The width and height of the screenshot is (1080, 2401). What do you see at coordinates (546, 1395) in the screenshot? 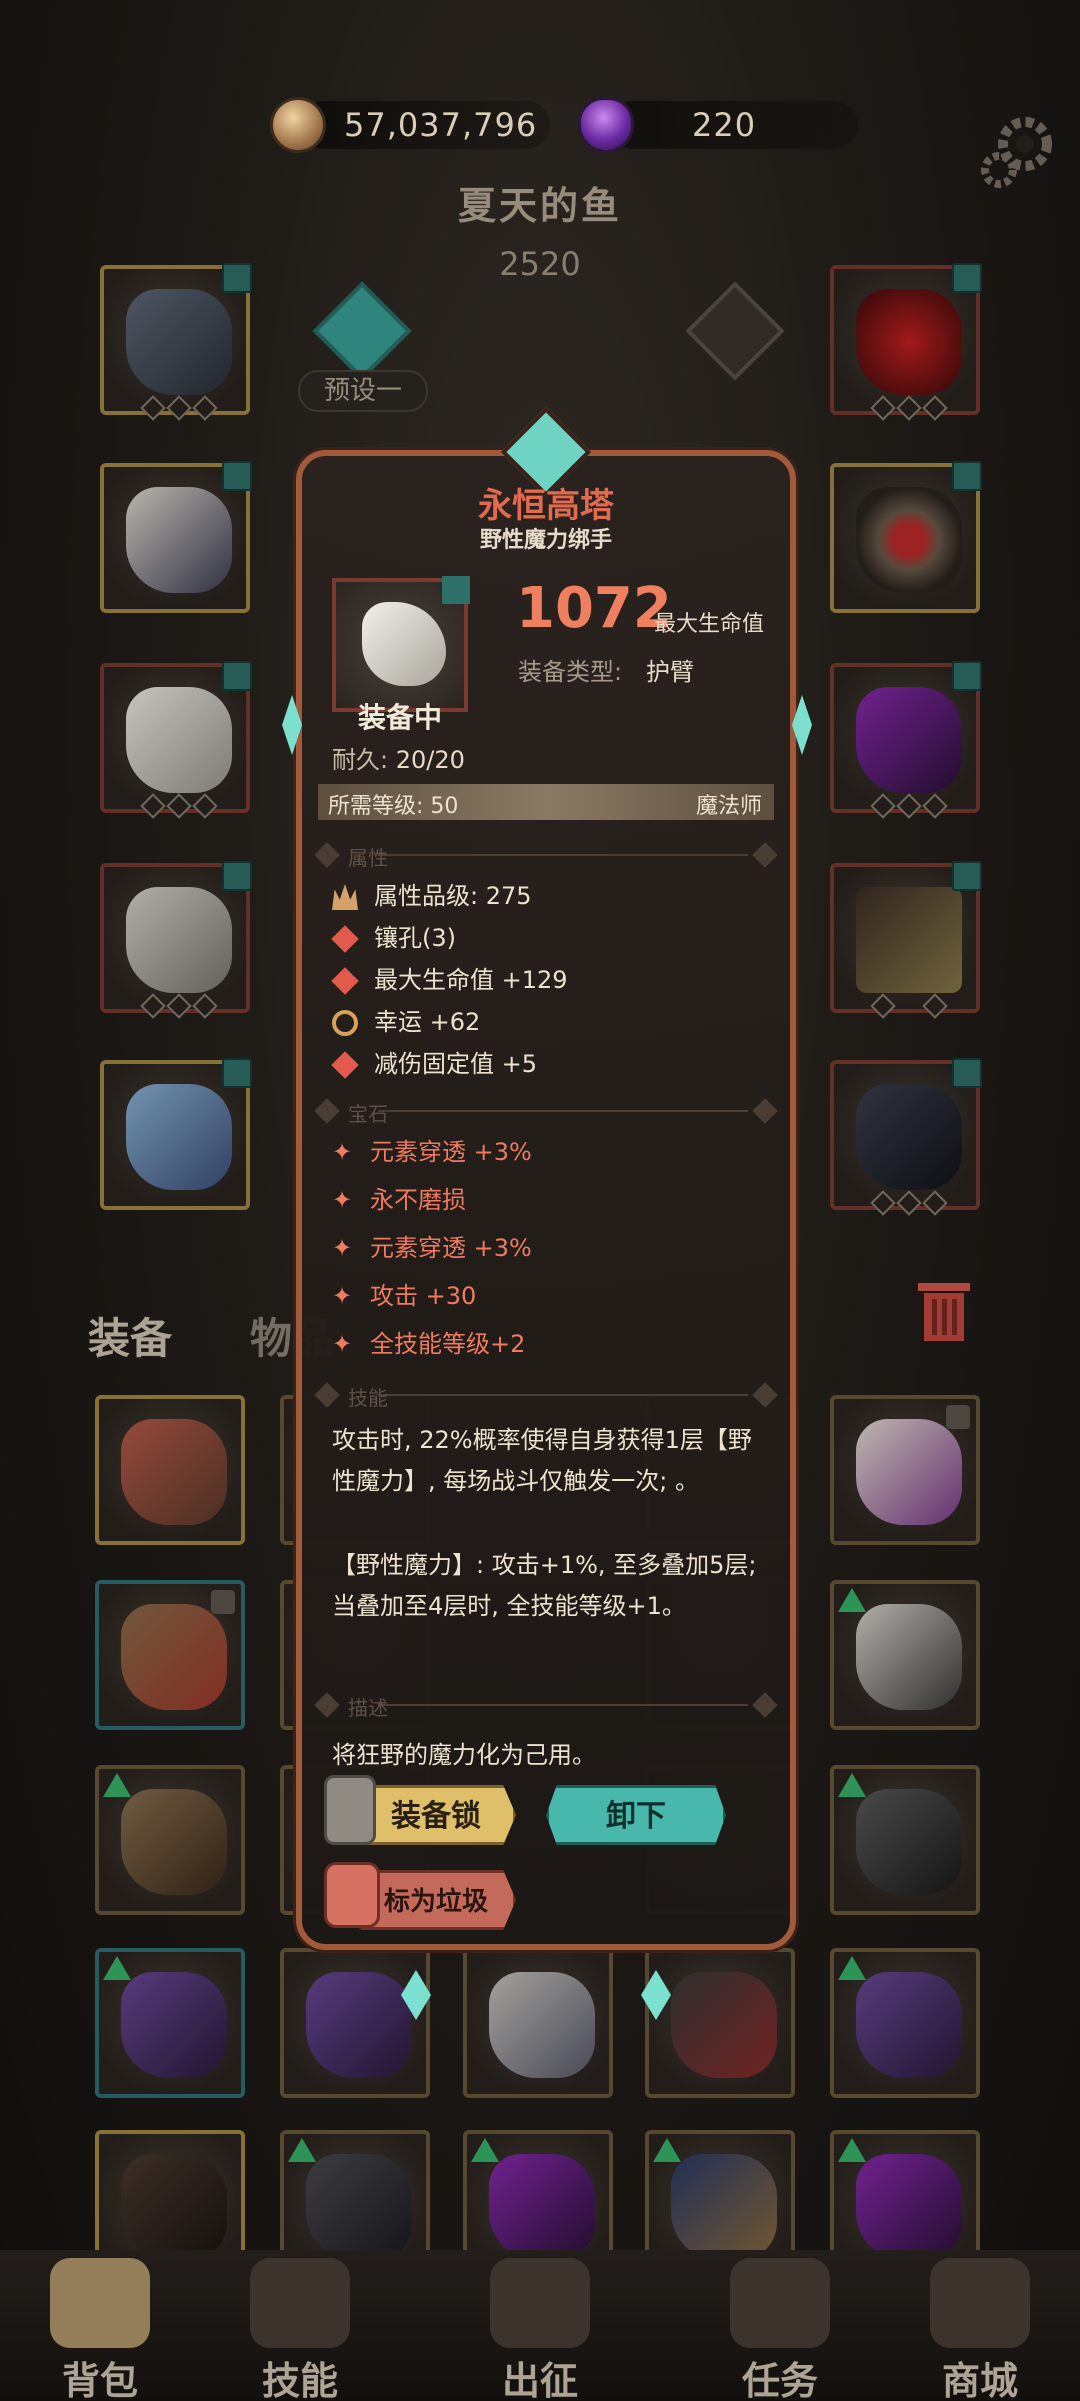
I see `section-header: 技能` at bounding box center [546, 1395].